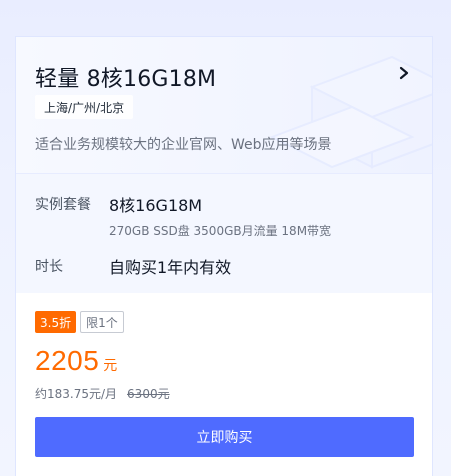 This screenshot has width=451, height=476. What do you see at coordinates (404, 73) in the screenshot?
I see `chevron-right-icon` at bounding box center [404, 73].